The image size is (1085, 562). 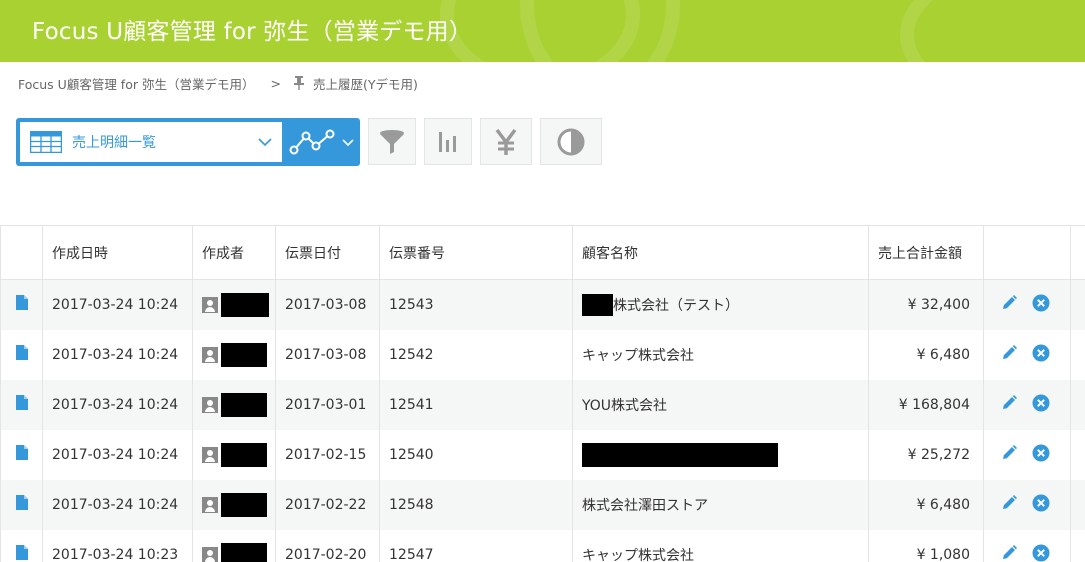 What do you see at coordinates (327, 404) in the screenshot?
I see `slip-date-cell: 2017-03-01` at bounding box center [327, 404].